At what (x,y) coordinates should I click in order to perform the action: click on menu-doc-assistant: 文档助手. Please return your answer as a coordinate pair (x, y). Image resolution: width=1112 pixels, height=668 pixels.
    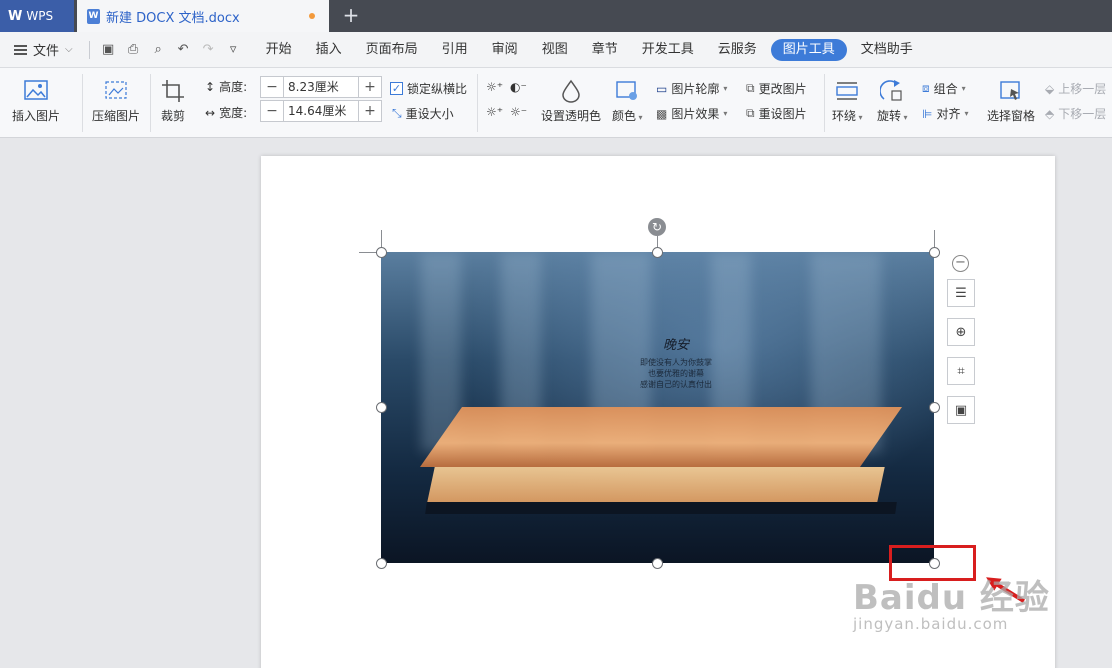
    Looking at the image, I should click on (887, 50).